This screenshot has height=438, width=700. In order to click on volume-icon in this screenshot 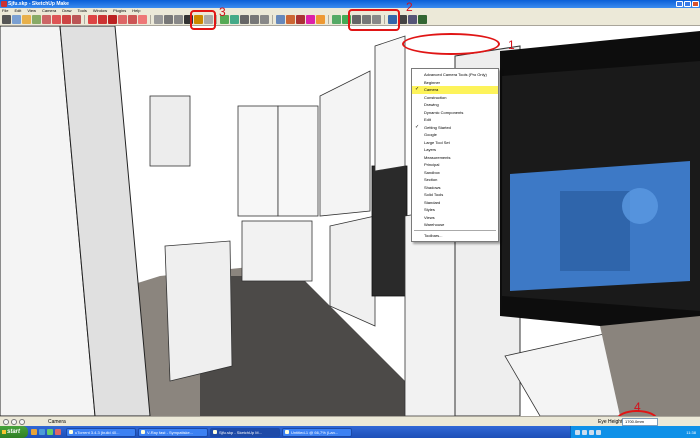, I will do `click(584, 432)`.